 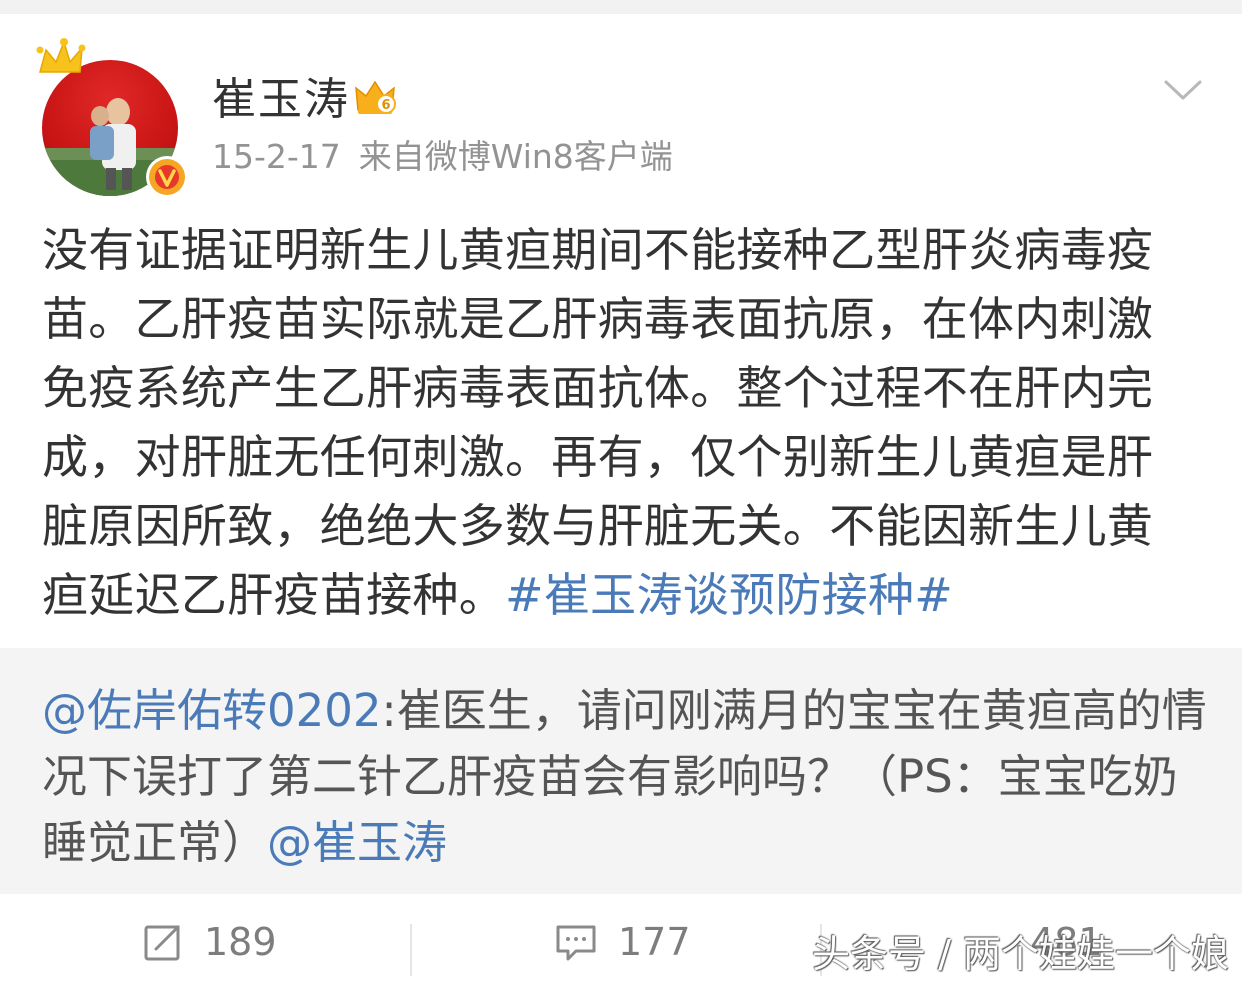 What do you see at coordinates (240, 942) in the screenshot?
I see `repost-count: 189` at bounding box center [240, 942].